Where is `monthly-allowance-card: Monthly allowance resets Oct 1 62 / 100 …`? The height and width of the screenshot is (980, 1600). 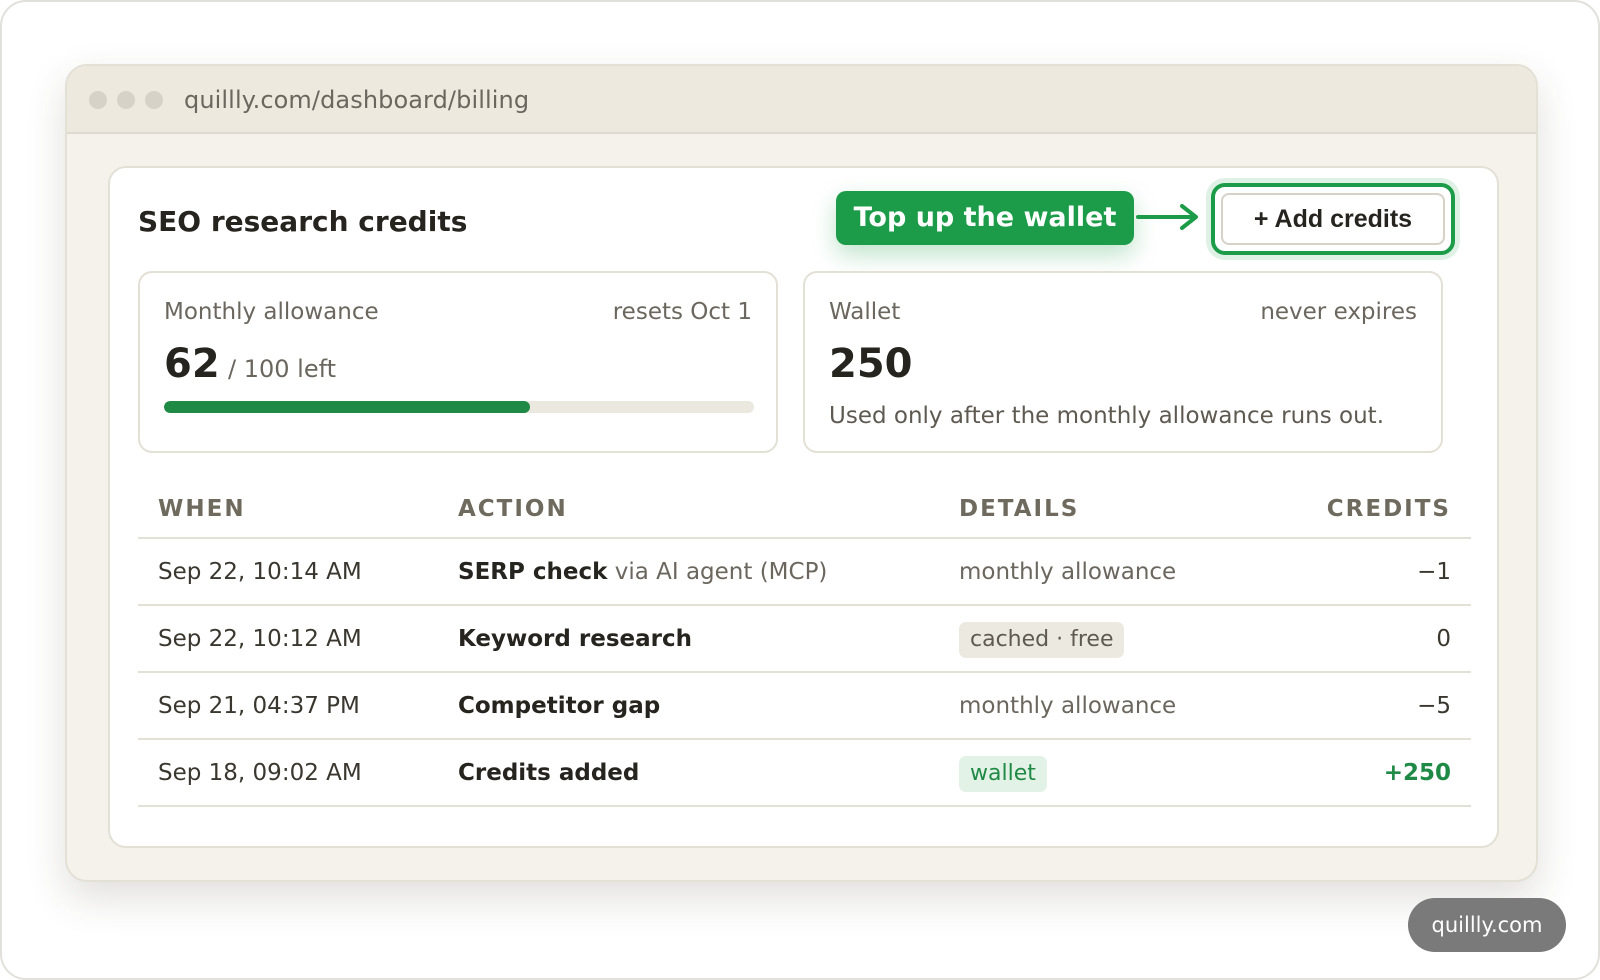 monthly-allowance-card: Monthly allowance resets Oct 1 62 / 100 … is located at coordinates (458, 362).